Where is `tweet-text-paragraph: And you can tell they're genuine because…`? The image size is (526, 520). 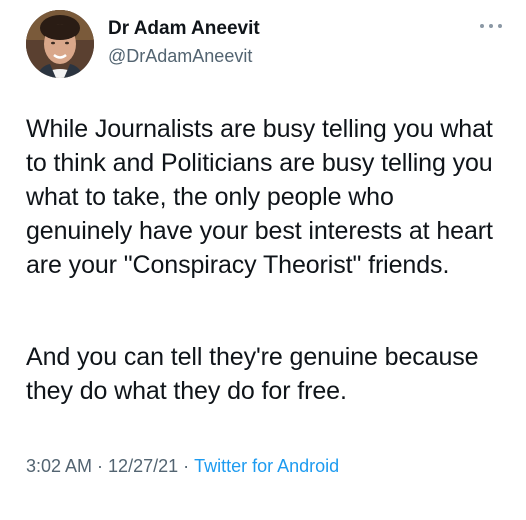 tweet-text-paragraph: And you can tell they're genuine because… is located at coordinates (252, 374).